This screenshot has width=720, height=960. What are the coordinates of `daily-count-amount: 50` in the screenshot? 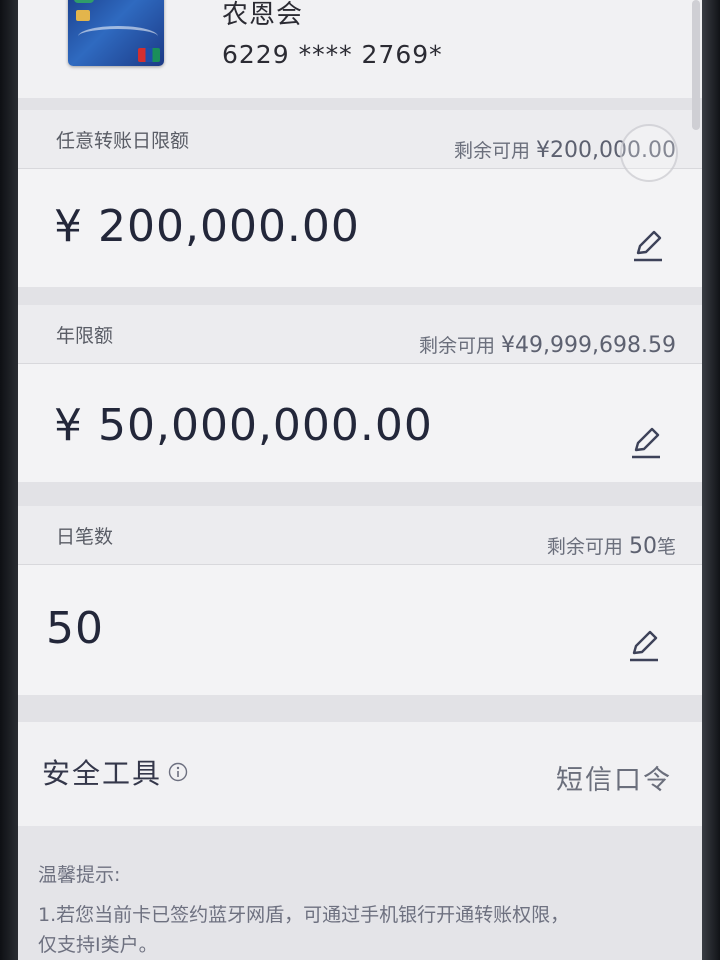 It's located at (75, 628).